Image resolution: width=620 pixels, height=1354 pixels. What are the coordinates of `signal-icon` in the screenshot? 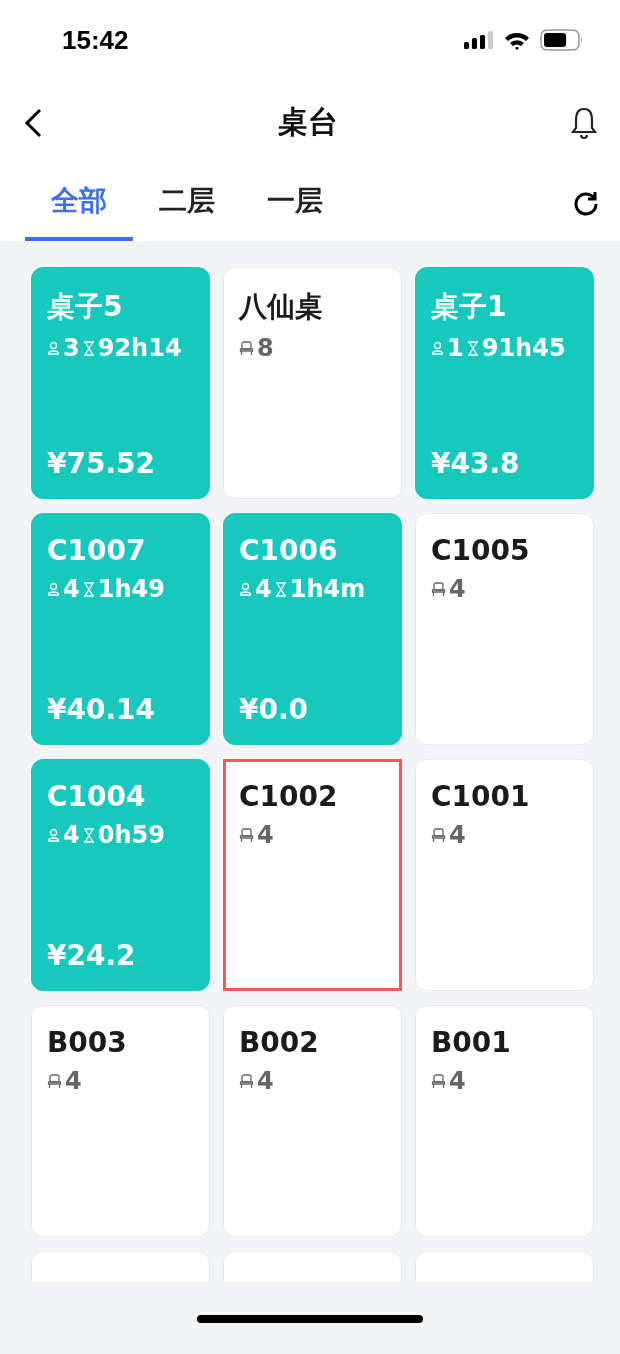 It's located at (479, 40).